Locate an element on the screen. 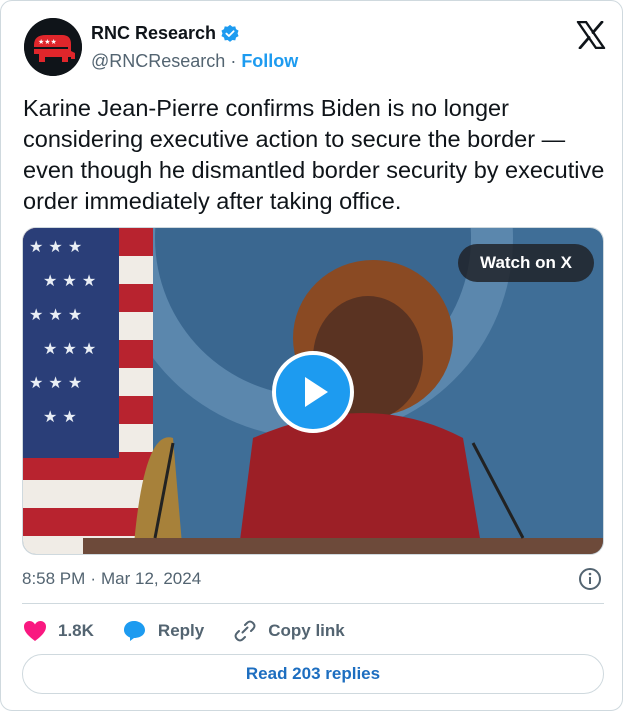 The height and width of the screenshot is (713, 625). x-logo-icon is located at coordinates (591, 35).